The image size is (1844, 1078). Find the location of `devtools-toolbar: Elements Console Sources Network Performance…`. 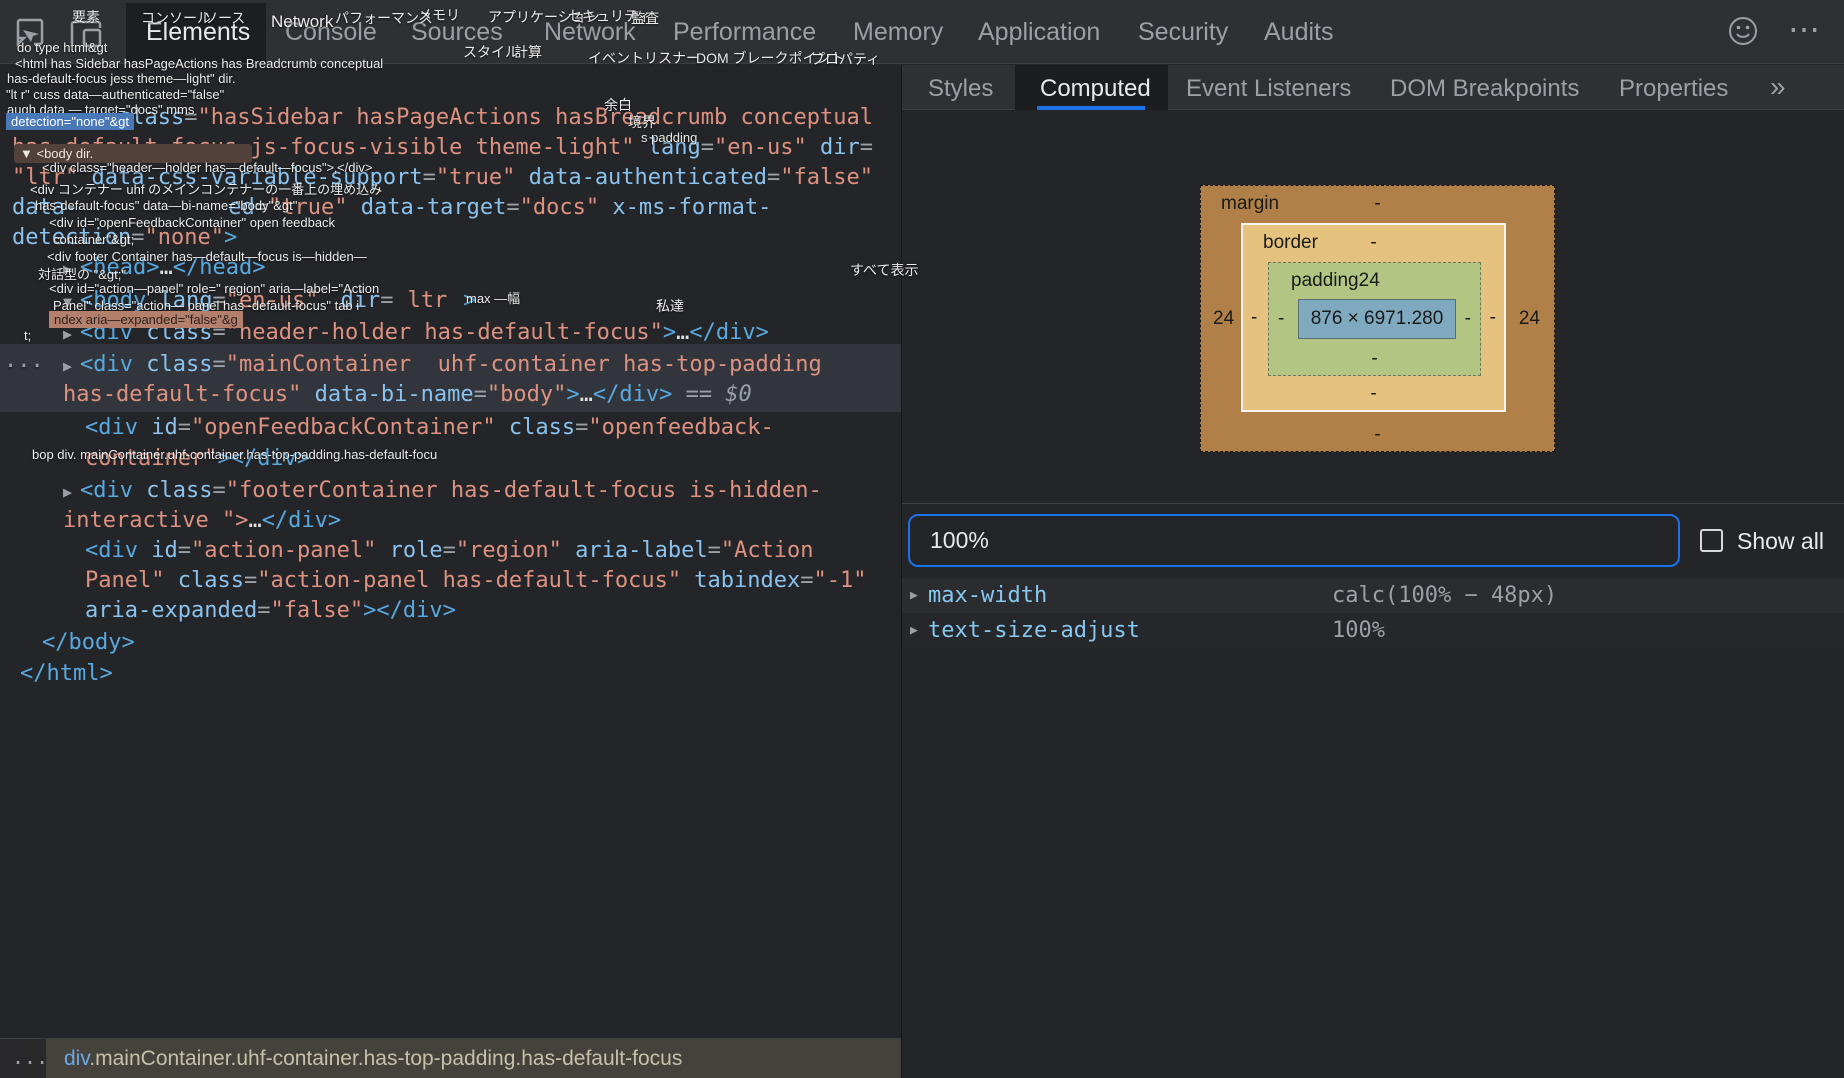

devtools-toolbar: Elements Console Sources Network Performance… is located at coordinates (922, 32).